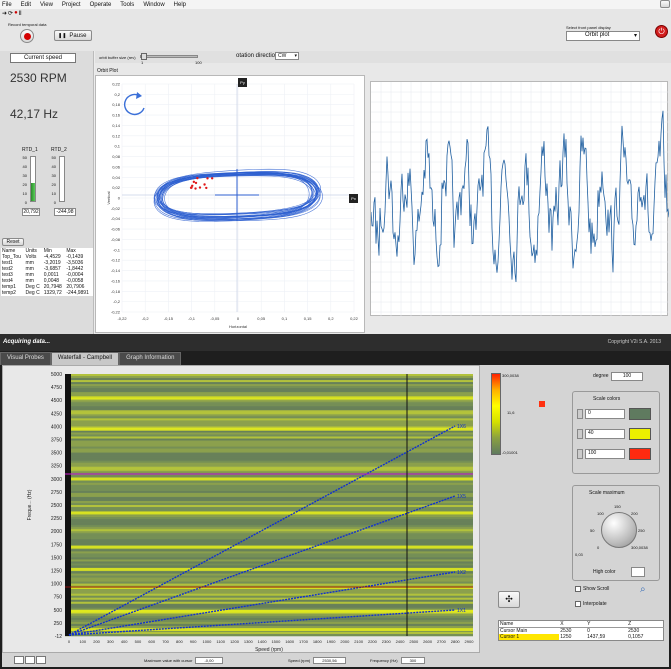 Image resolution: width=671 pixels, height=669 pixels. I want to click on menu-file: File, so click(7, 5).